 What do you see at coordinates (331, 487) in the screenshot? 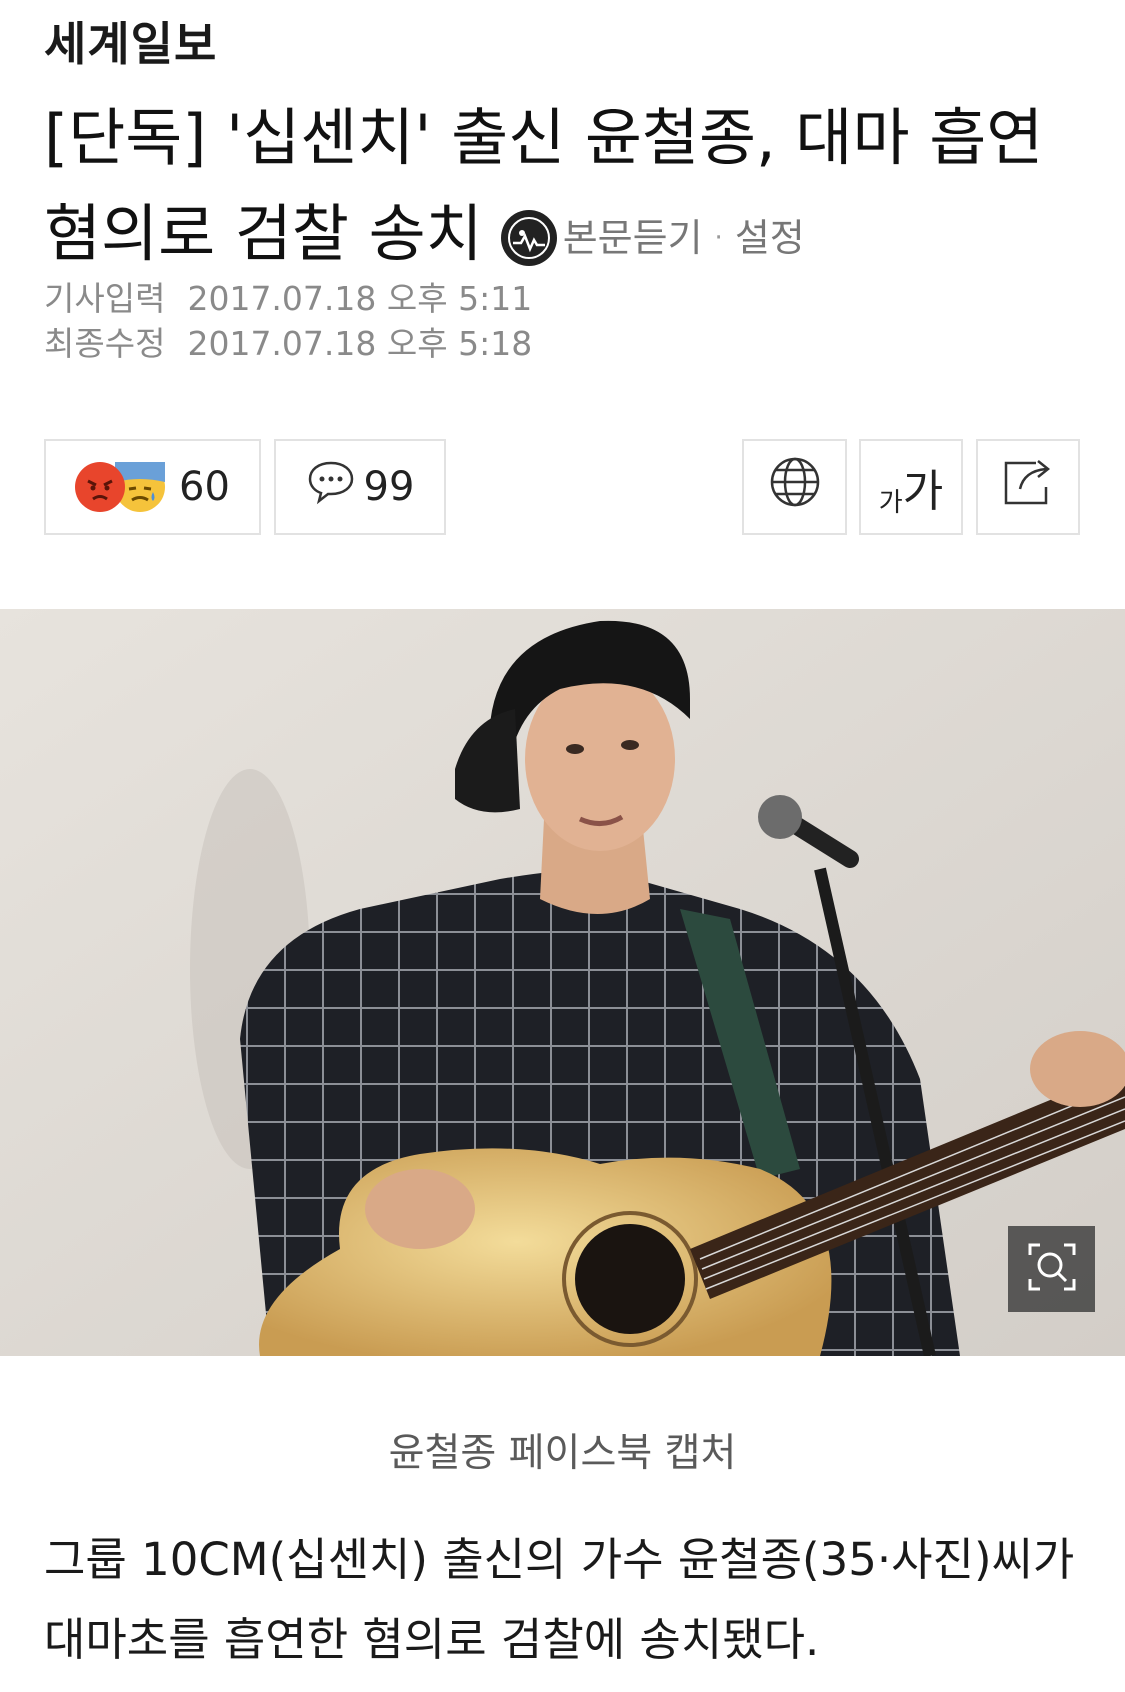
I see `comment-icon` at bounding box center [331, 487].